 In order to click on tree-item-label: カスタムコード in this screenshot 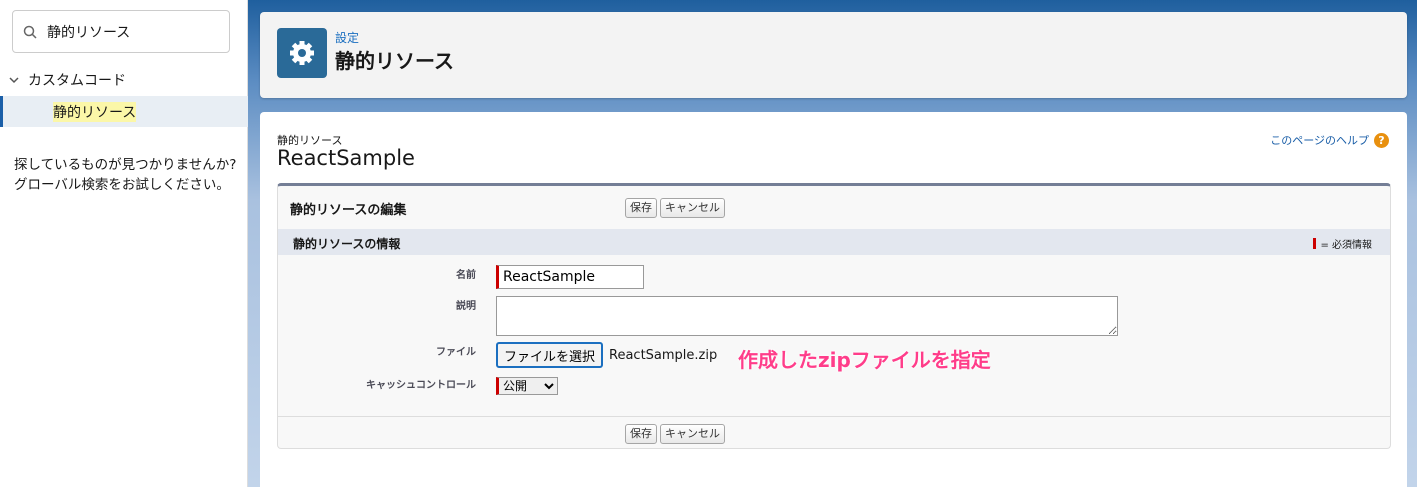, I will do `click(77, 81)`.